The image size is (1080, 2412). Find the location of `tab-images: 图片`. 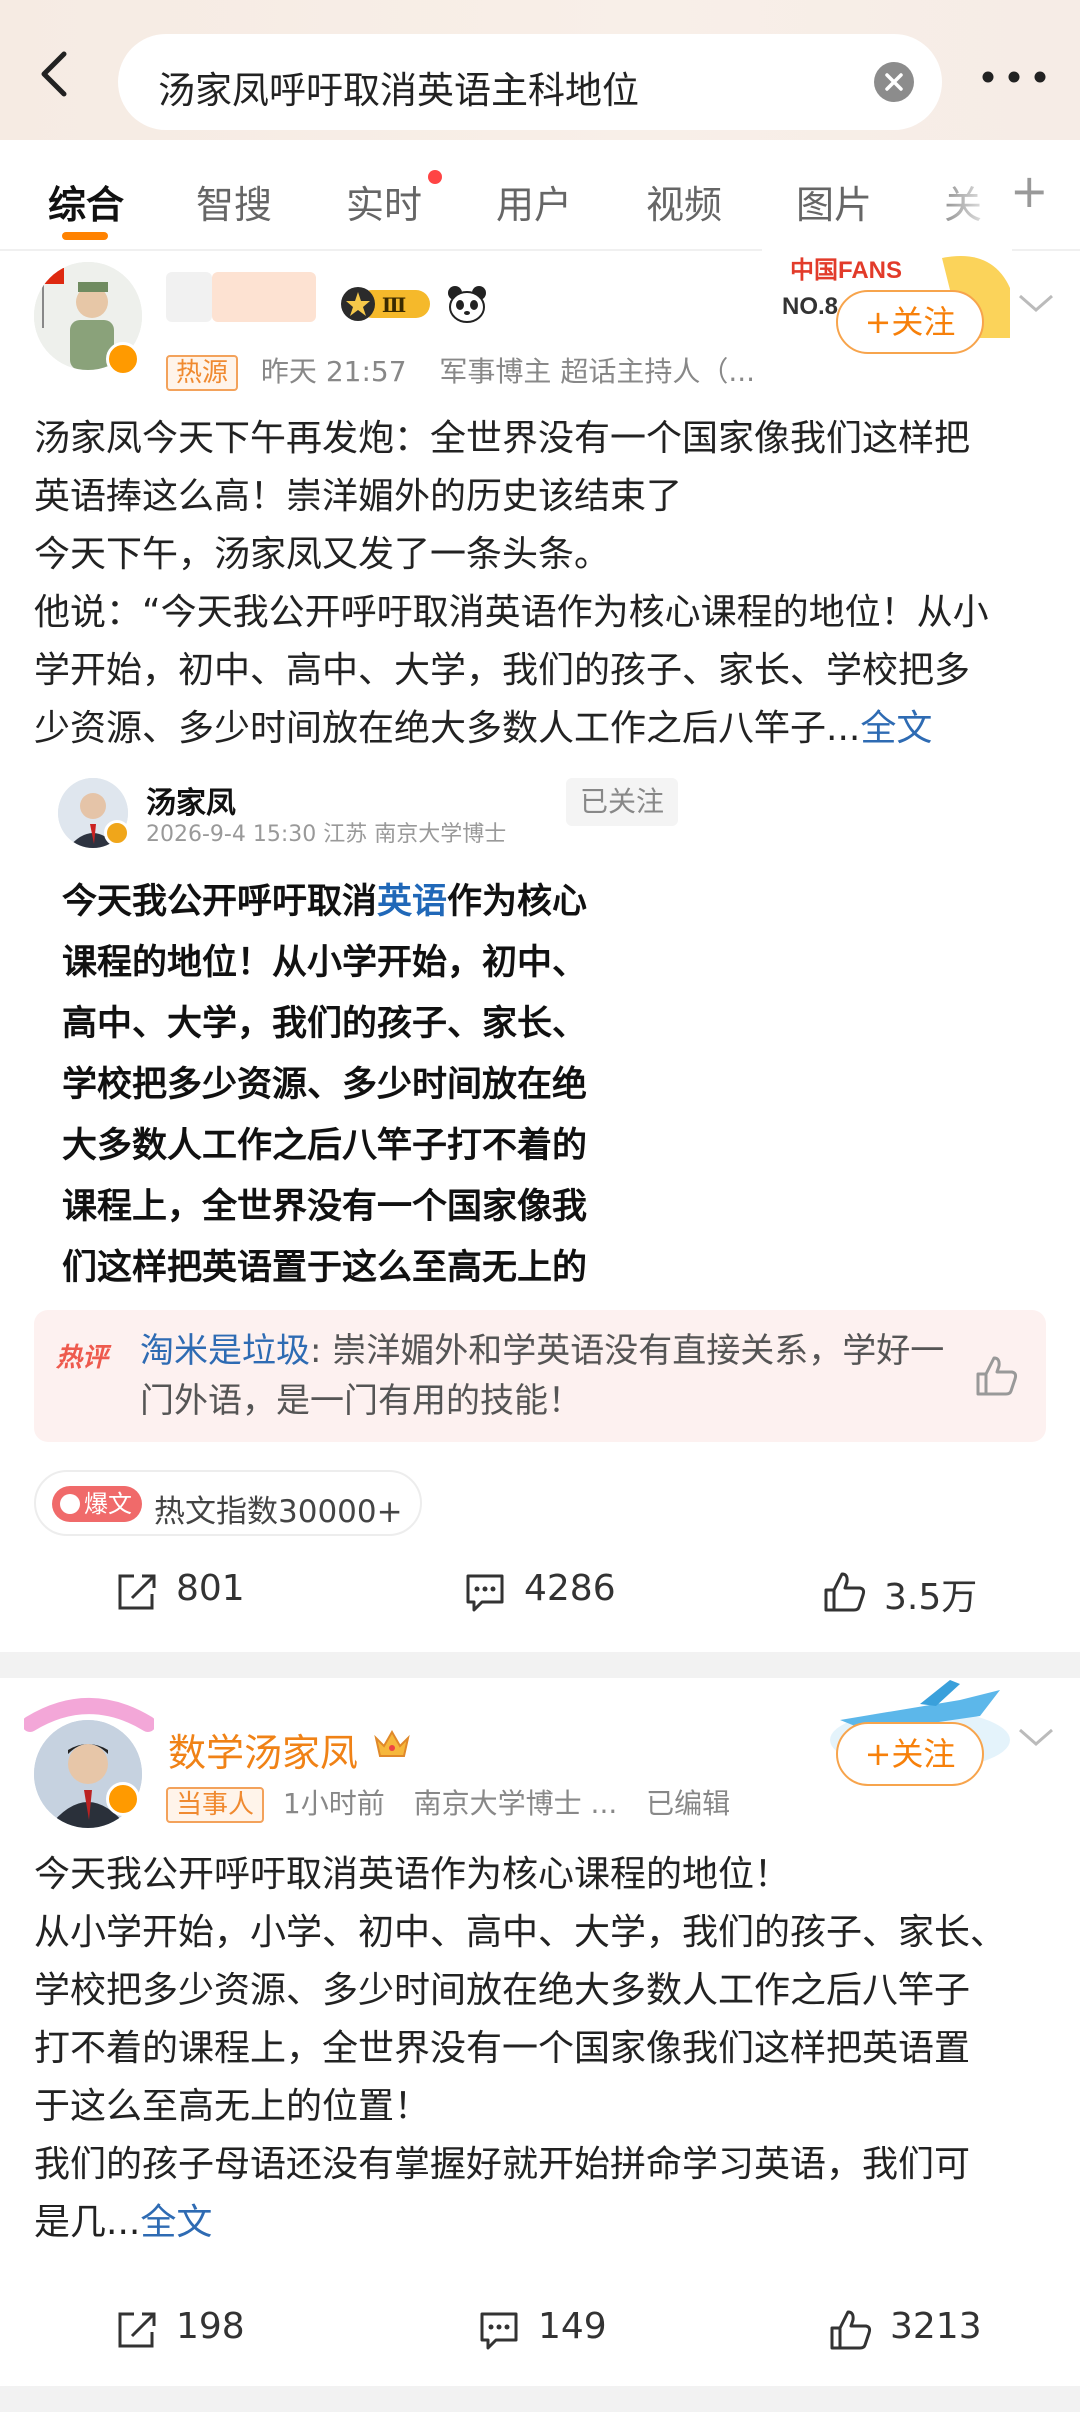

tab-images: 图片 is located at coordinates (834, 201).